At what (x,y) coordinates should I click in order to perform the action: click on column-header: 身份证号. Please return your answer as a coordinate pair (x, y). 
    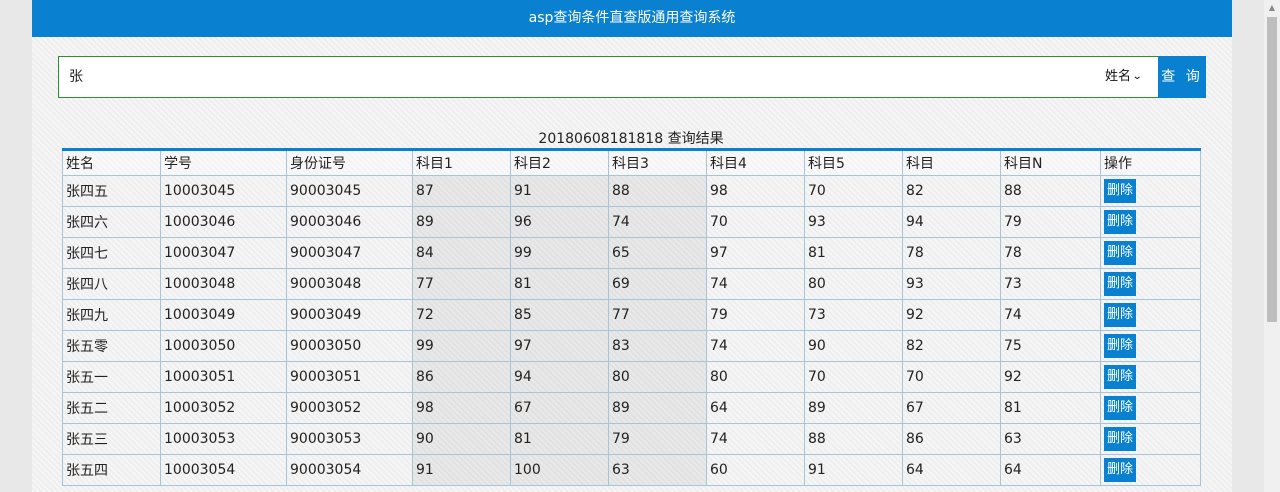
    Looking at the image, I should click on (349, 162).